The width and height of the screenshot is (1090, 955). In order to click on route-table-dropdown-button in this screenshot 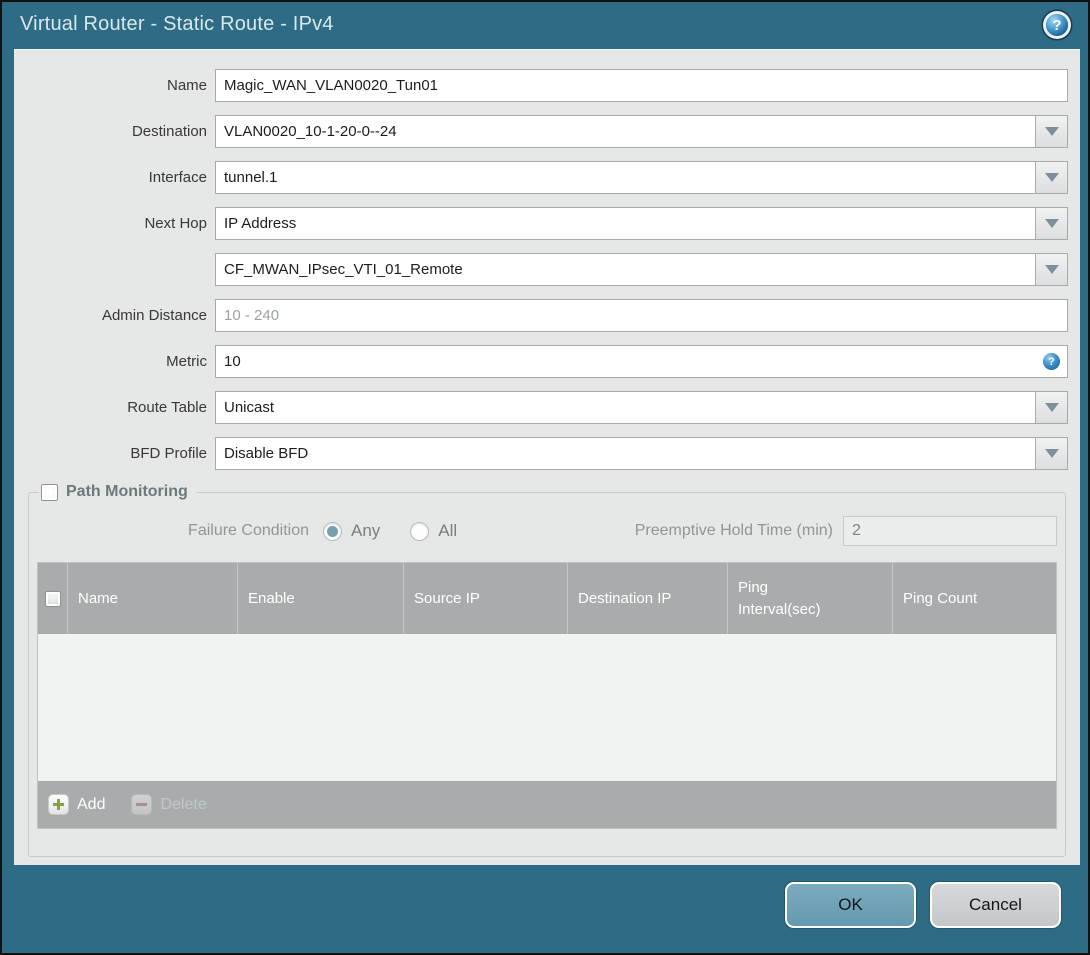, I will do `click(1051, 407)`.